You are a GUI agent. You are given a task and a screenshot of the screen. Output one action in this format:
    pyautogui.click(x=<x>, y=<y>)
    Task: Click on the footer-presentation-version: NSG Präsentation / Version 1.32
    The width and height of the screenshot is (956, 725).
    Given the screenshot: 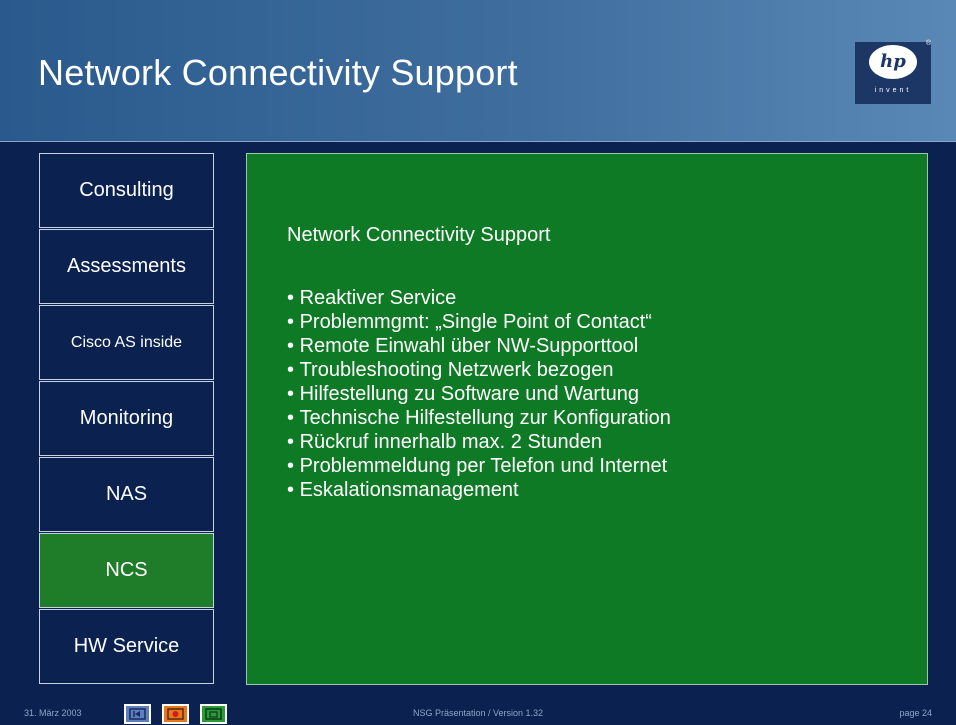 What is the action you would take?
    pyautogui.click(x=478, y=713)
    